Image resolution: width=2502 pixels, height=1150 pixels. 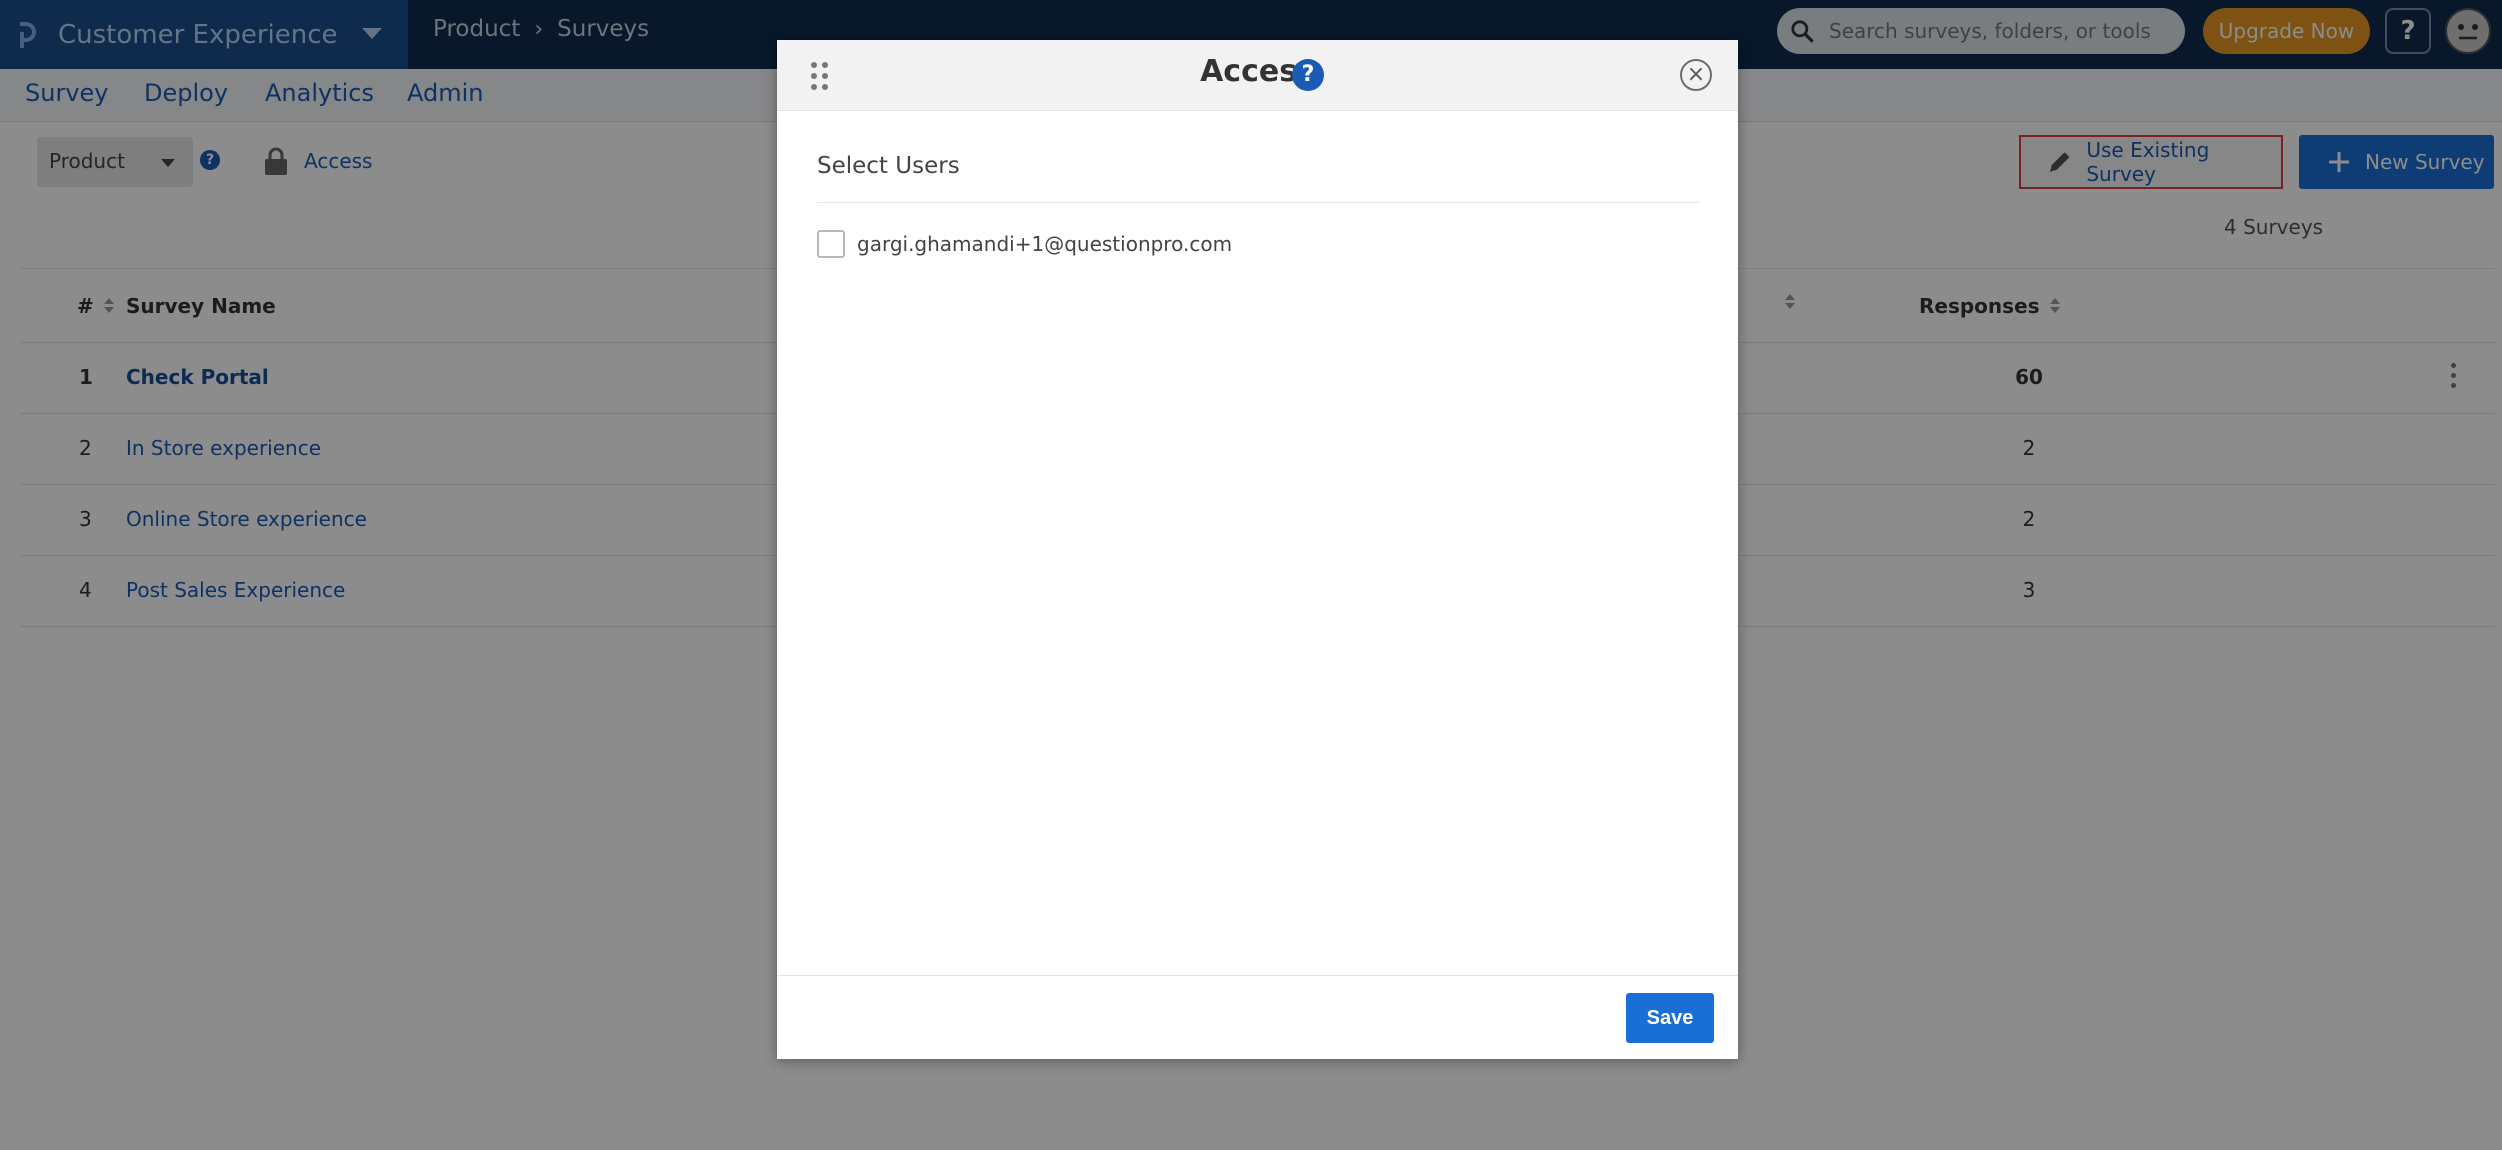 I want to click on close-icon: ×, so click(x=1696, y=75).